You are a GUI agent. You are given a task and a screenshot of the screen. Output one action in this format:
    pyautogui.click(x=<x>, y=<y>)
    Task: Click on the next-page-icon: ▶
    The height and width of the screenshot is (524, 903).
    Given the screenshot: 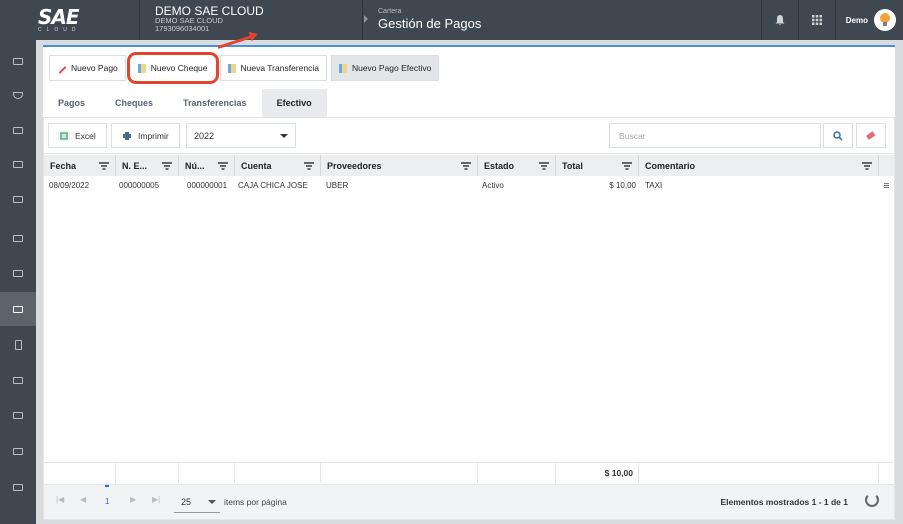 What is the action you would take?
    pyautogui.click(x=133, y=499)
    